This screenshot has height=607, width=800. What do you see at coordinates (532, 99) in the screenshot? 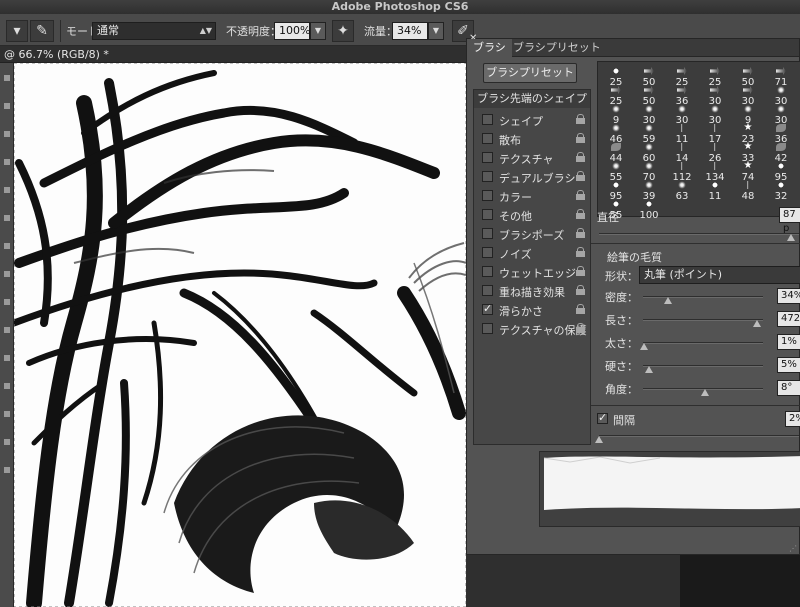
I see `brush-tip-shape-item: ブラシ先端のシェイプ` at bounding box center [532, 99].